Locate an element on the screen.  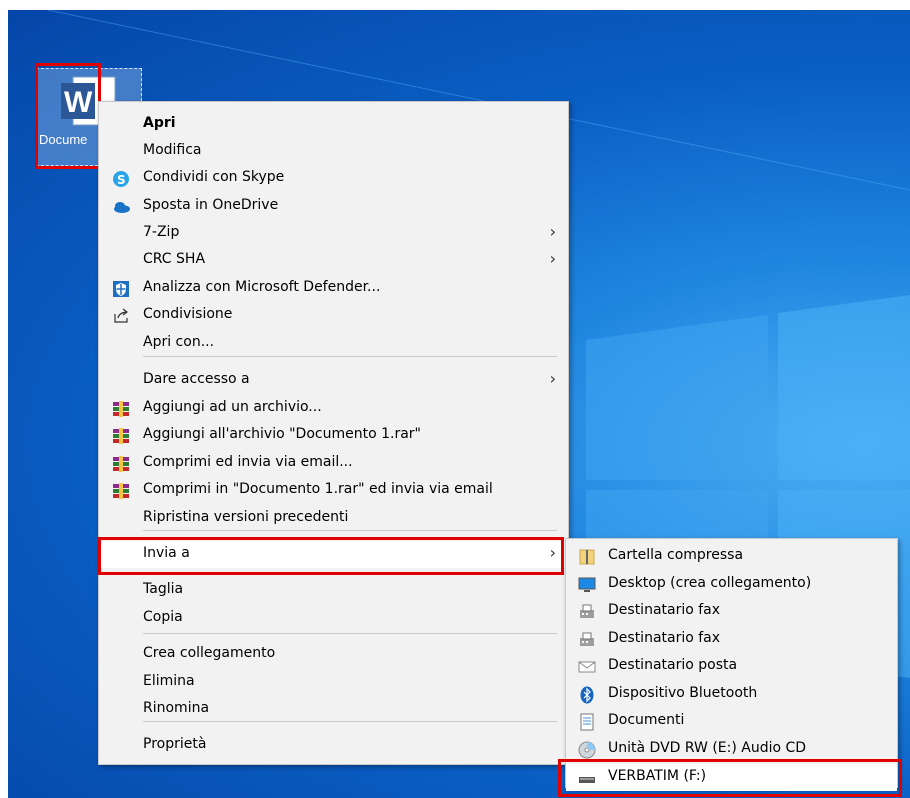
menu-item-propriet: Proprietà is located at coordinates (333, 745).